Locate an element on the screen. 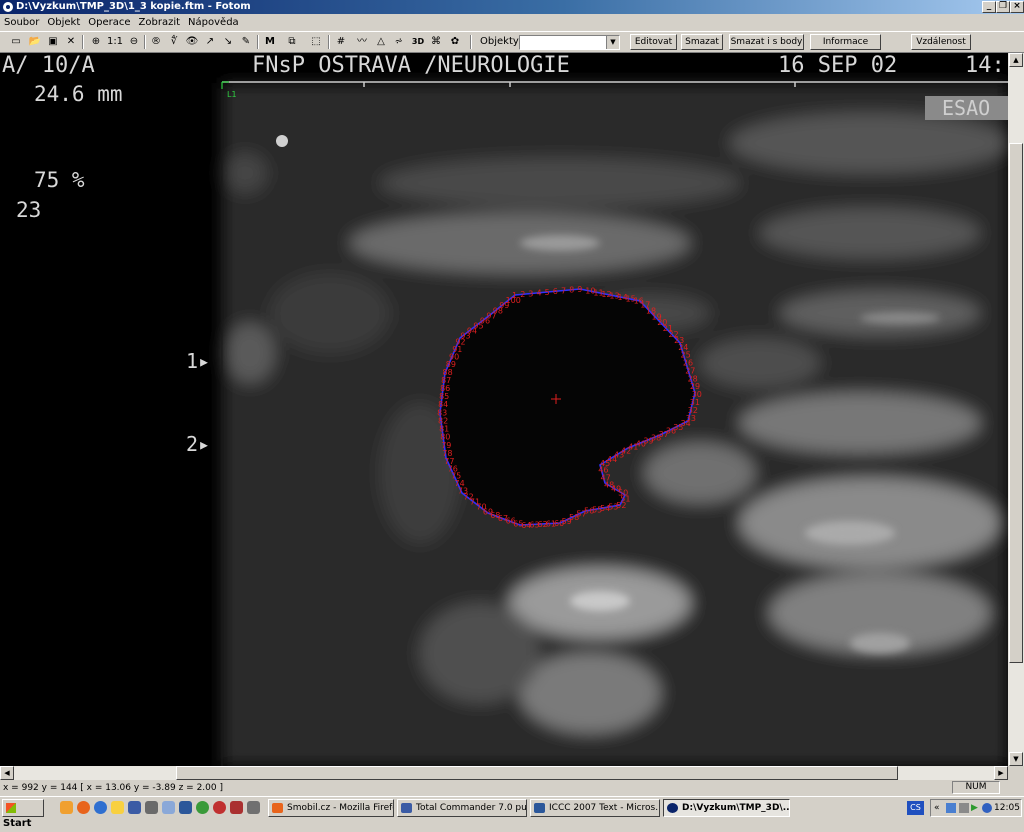 Image resolution: width=1024 pixels, height=832 pixels. 3d-view-icon: 3D is located at coordinates (418, 42).